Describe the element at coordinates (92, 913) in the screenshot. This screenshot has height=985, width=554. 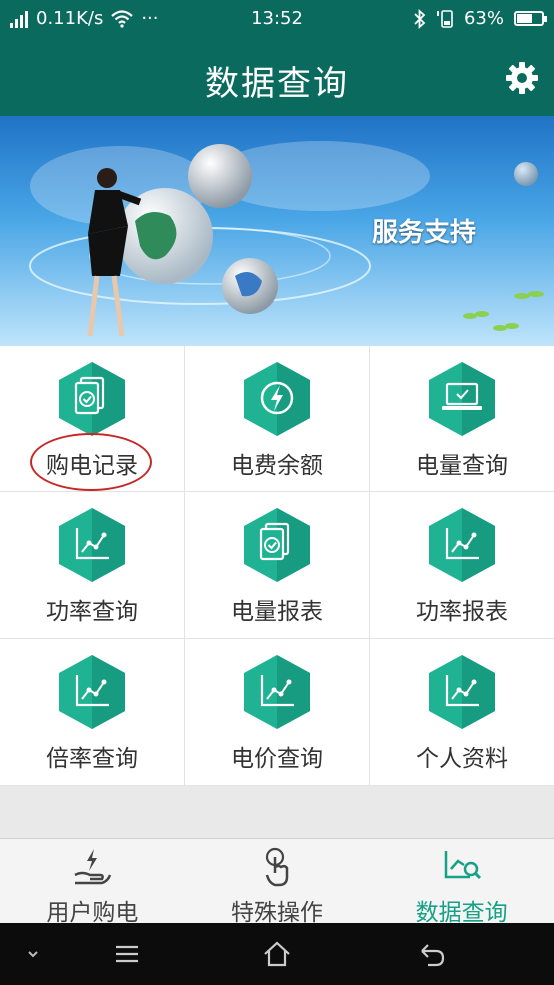
I see `tab-label: 用户购电` at that location.